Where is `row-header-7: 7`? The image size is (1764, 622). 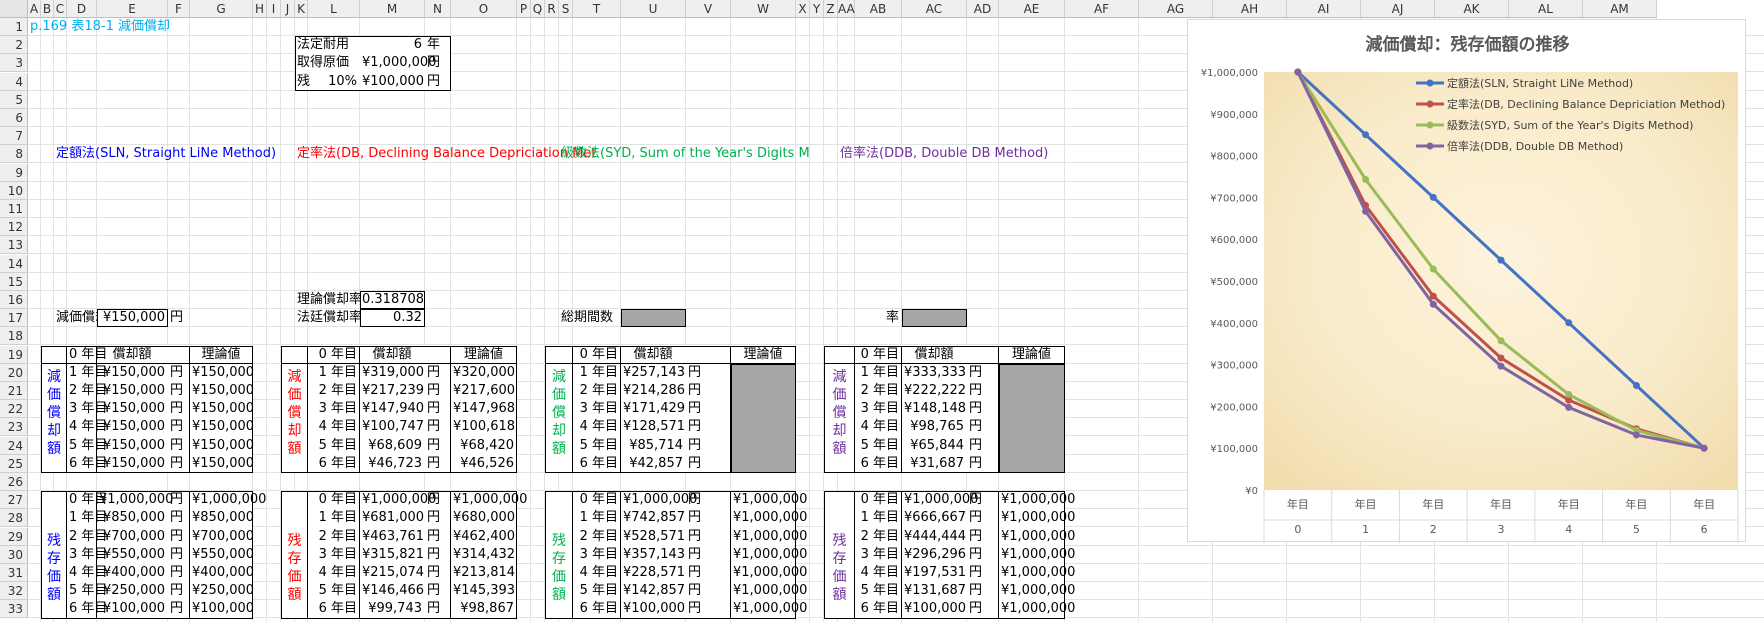 row-header-7: 7 is located at coordinates (14, 136).